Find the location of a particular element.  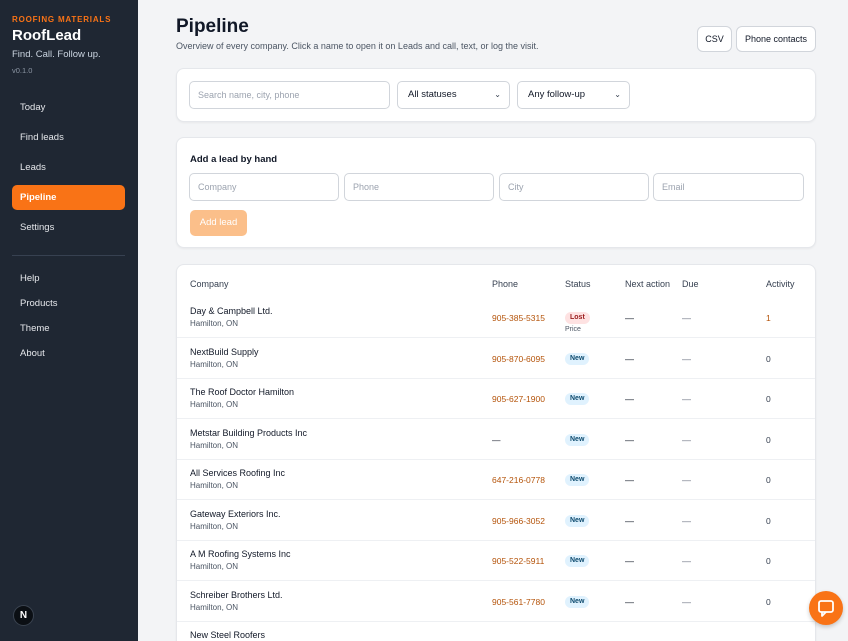

activity-count: 1 is located at coordinates (768, 318).